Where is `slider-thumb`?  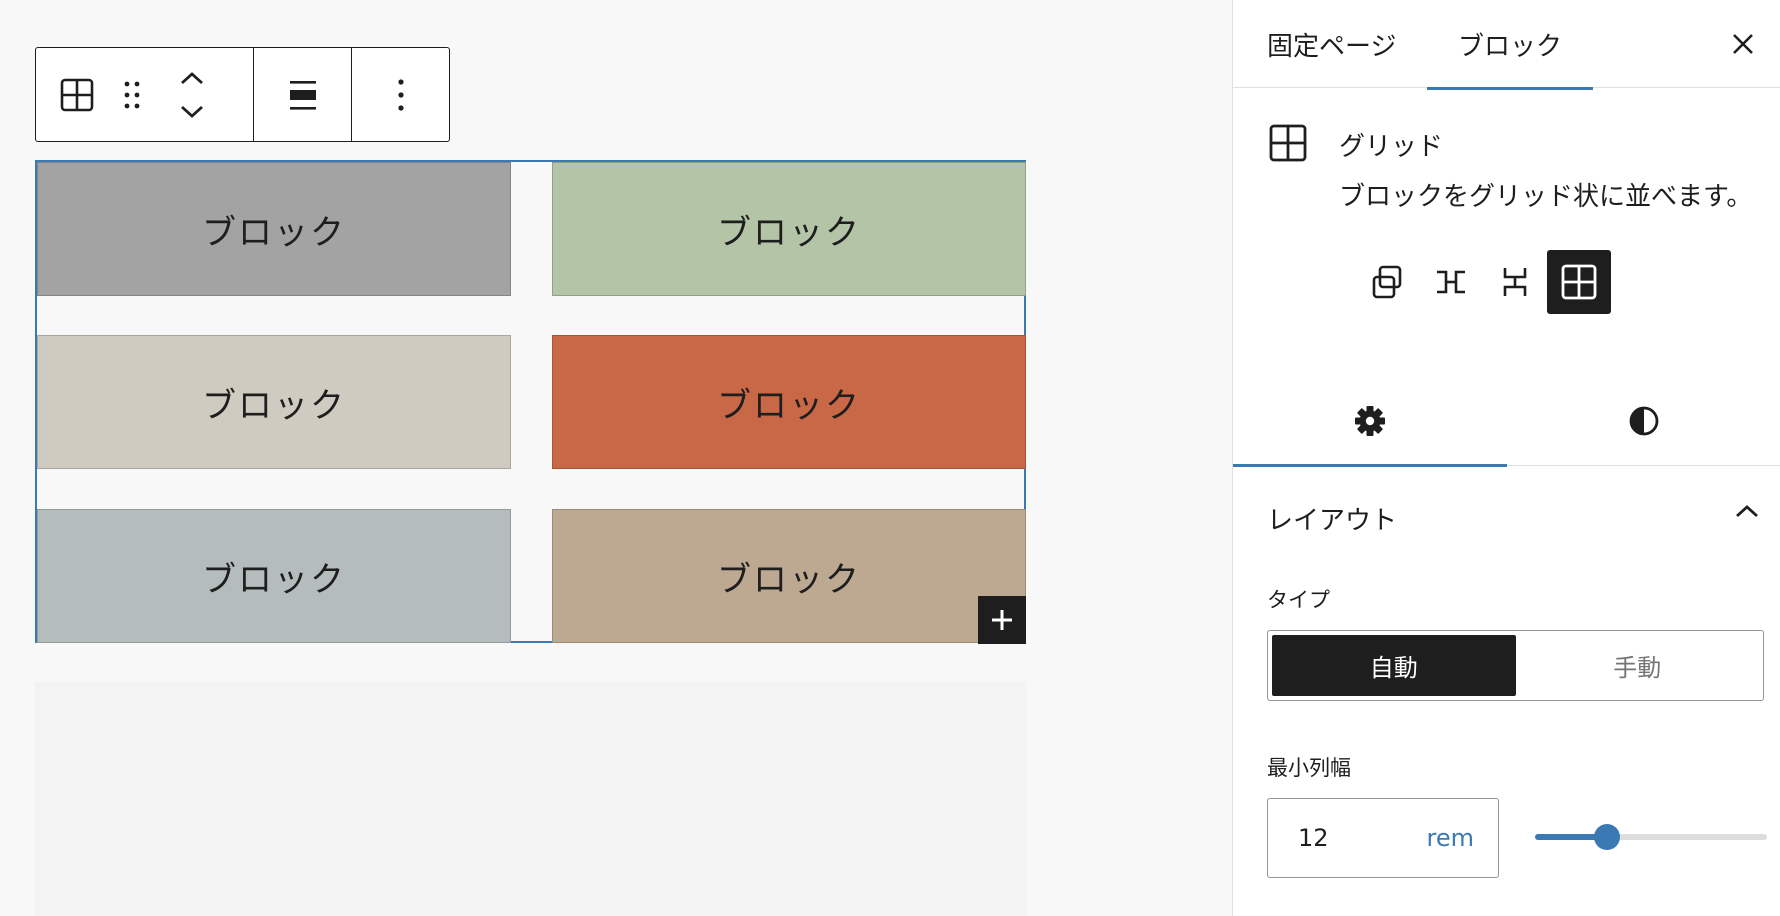
slider-thumb is located at coordinates (1606, 837).